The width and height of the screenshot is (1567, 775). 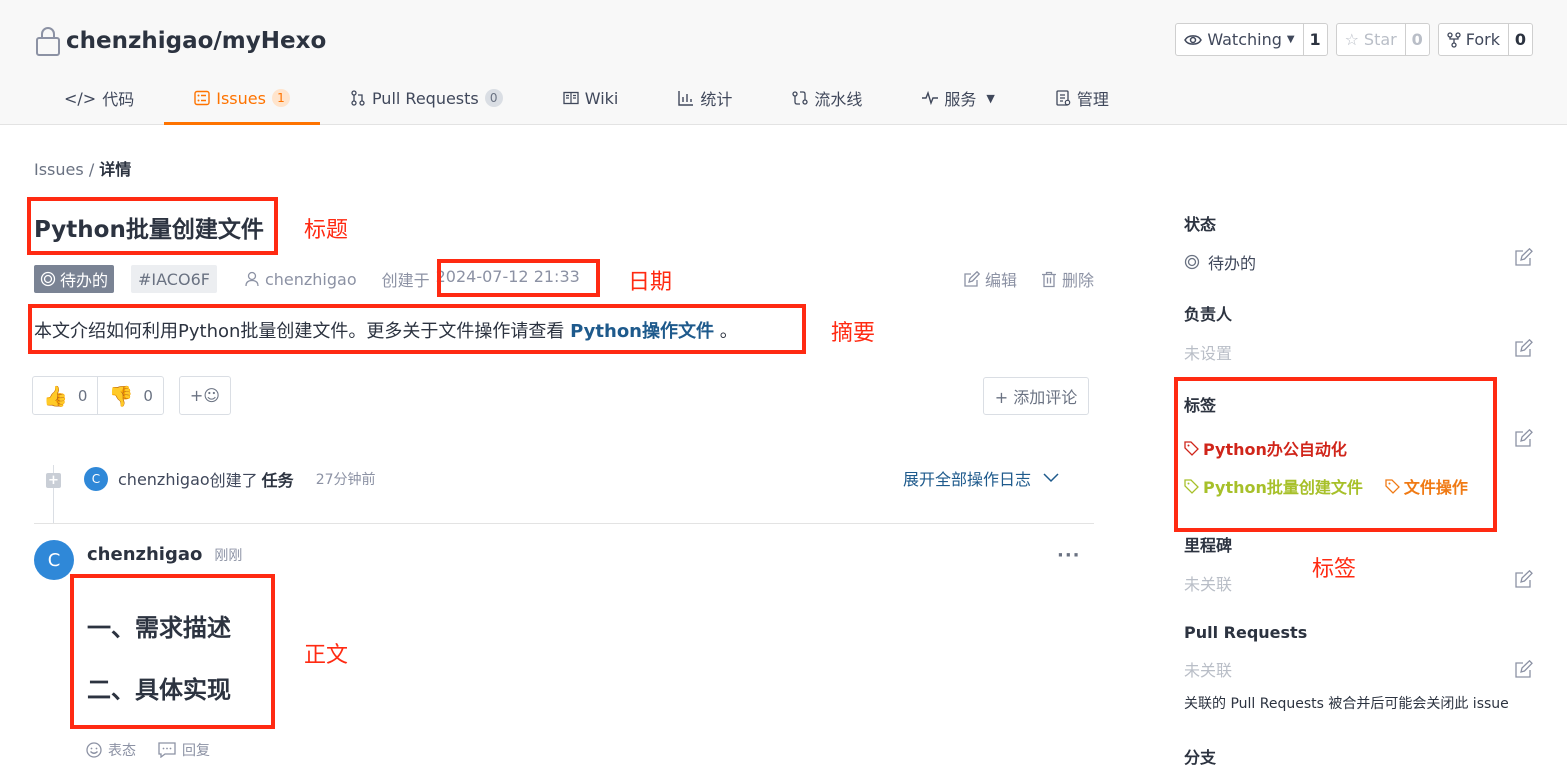 I want to click on assignee-value: 未设置, so click(x=1208, y=353).